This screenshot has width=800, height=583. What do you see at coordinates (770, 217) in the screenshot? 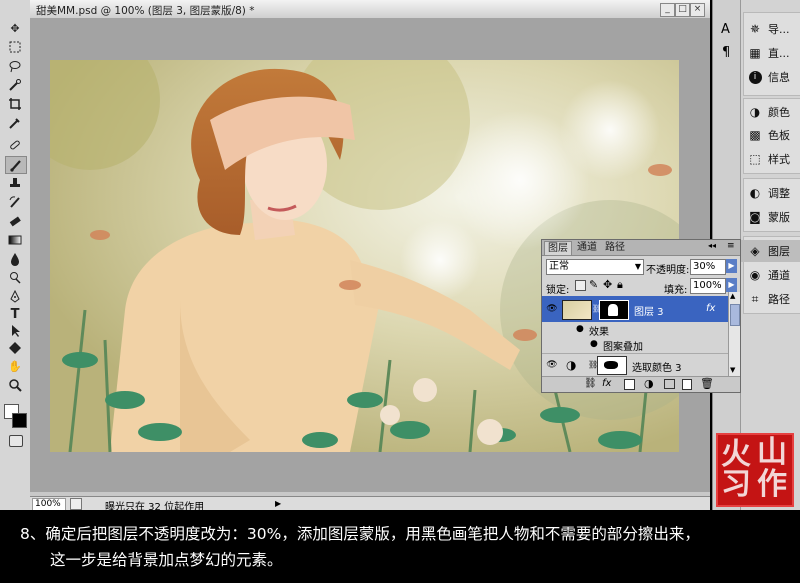
I see `dock-item-masks: ◙ 蒙版` at bounding box center [770, 217].